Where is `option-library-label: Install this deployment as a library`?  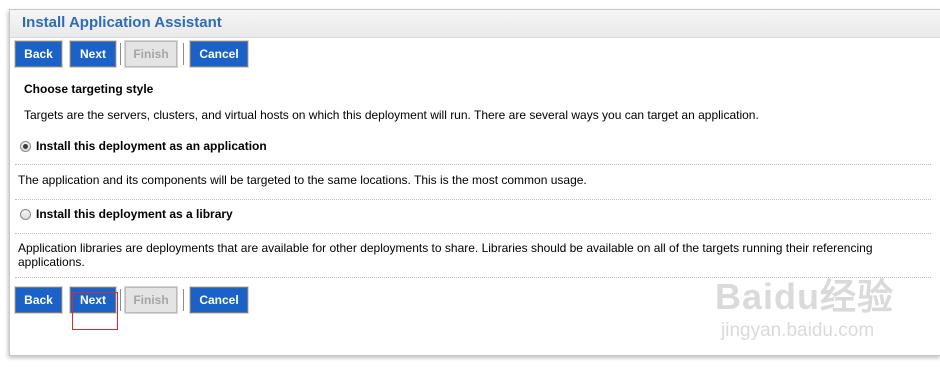 option-library-label: Install this deployment as a library is located at coordinates (134, 214).